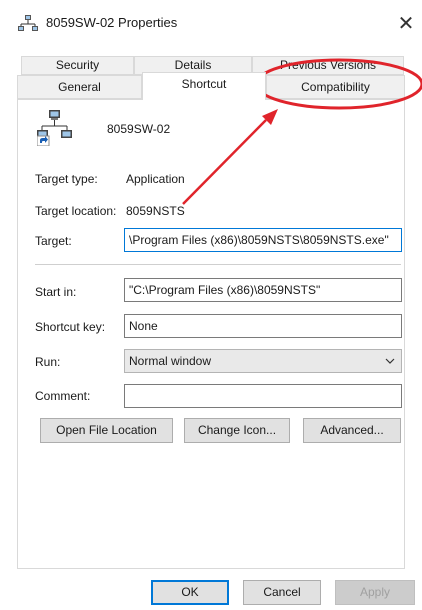 Image resolution: width=422 pixels, height=610 pixels. I want to click on target-location-value: 8059NSTS, so click(155, 211).